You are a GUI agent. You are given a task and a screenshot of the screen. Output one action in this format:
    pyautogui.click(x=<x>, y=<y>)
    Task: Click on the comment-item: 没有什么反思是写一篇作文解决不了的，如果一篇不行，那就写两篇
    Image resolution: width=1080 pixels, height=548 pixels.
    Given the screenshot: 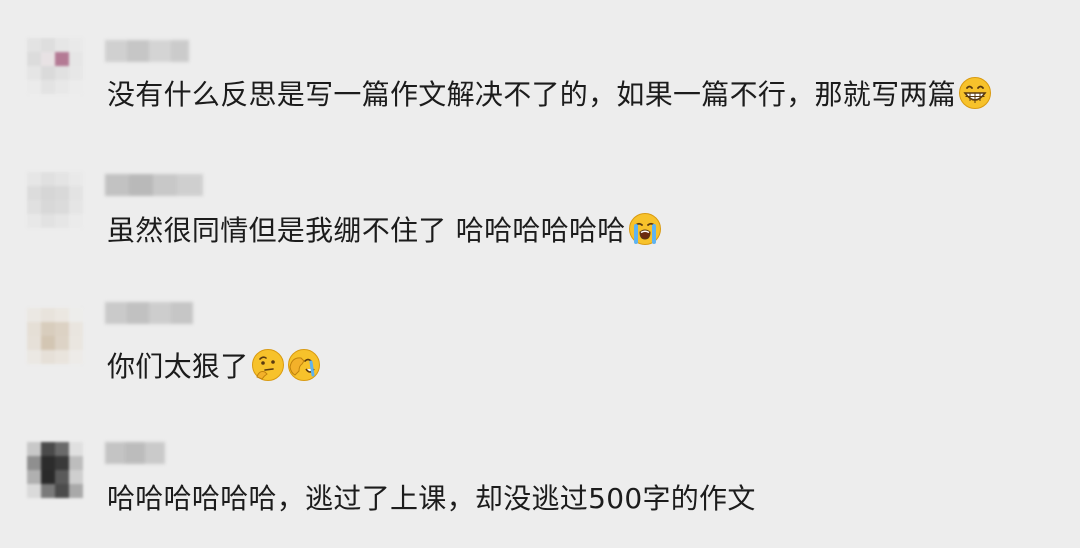 What is the action you would take?
    pyautogui.click(x=540, y=78)
    